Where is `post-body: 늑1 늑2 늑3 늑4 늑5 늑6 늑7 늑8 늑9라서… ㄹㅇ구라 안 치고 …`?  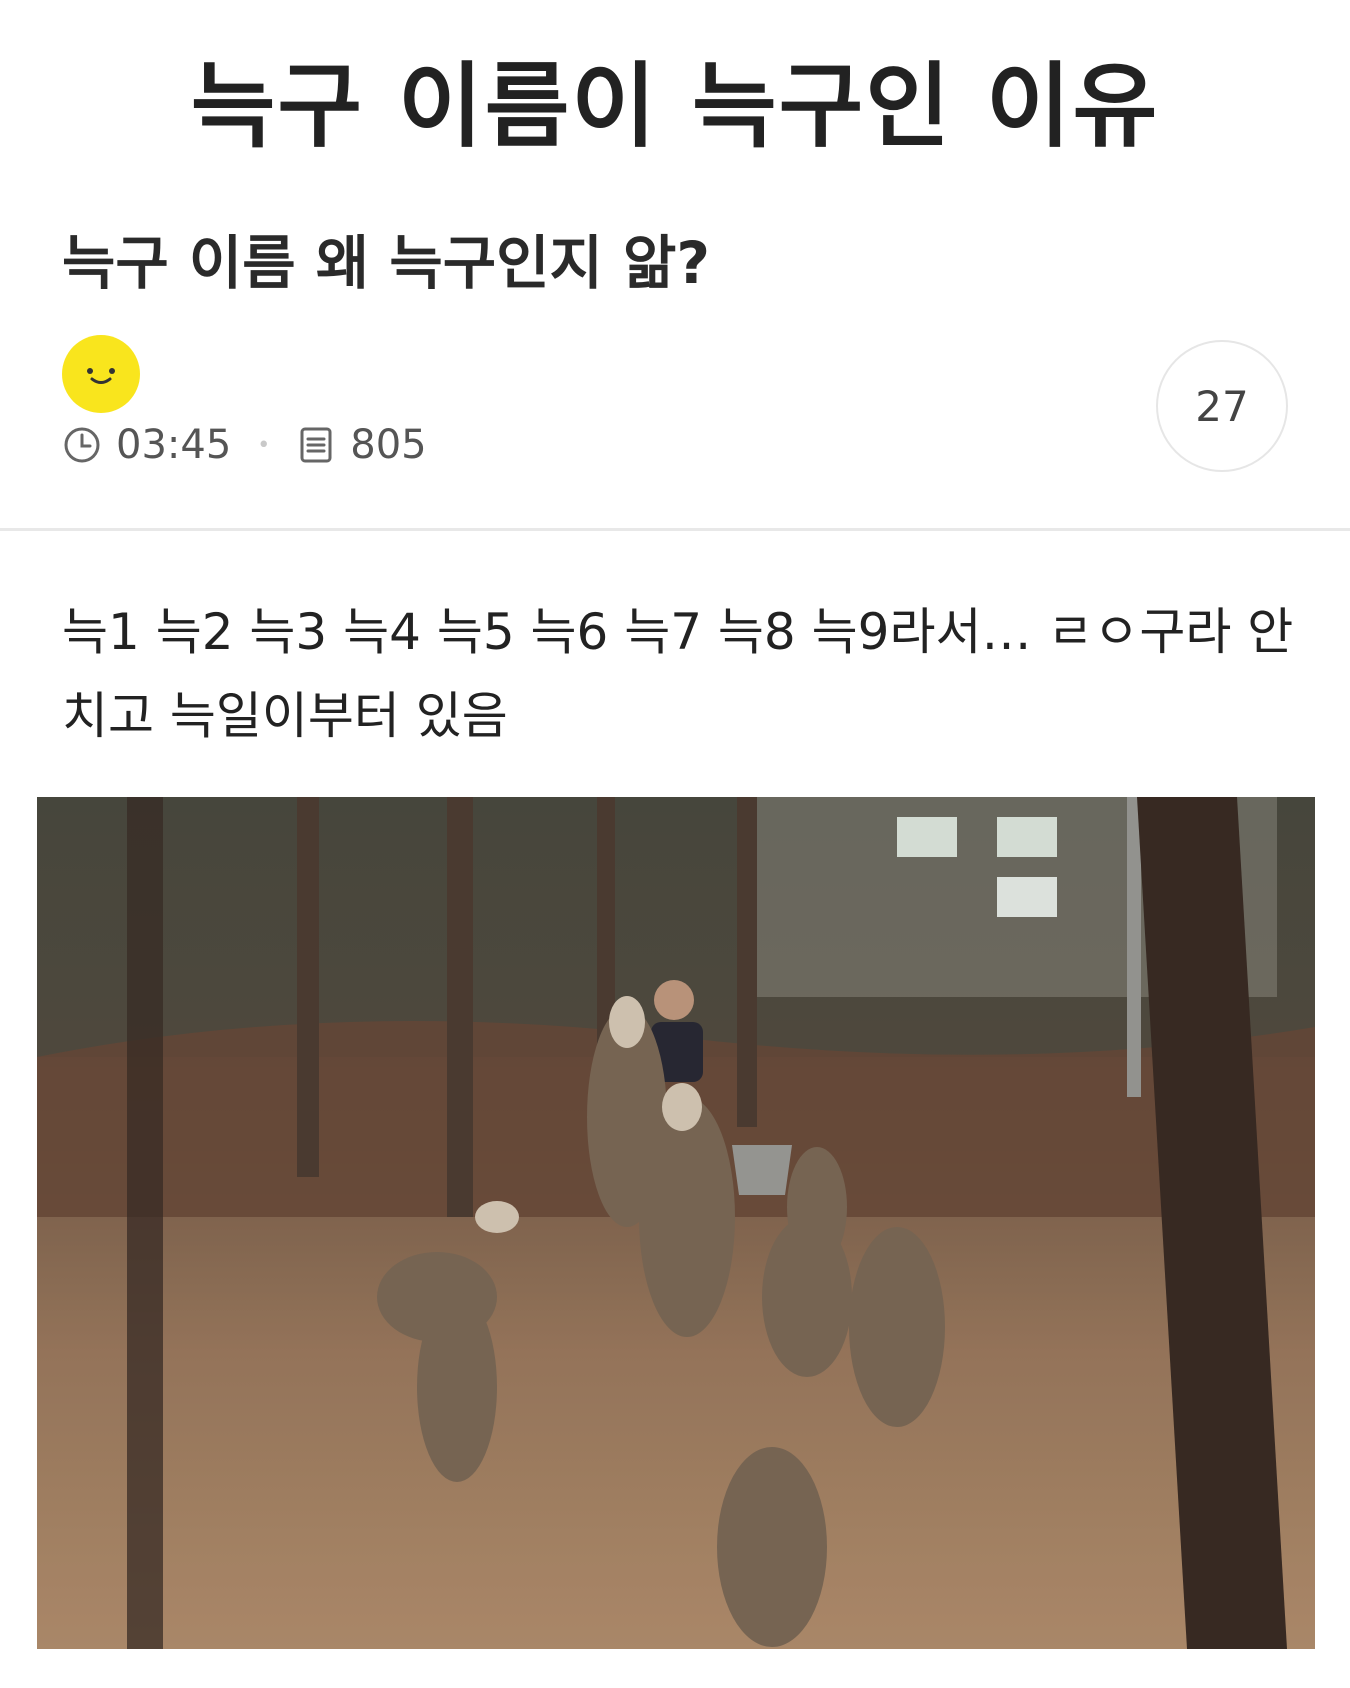
post-body: 늑1 늑2 늑3 늑4 늑5 늑6 늑7 늑8 늑9라서… ㄹㅇ구라 안 치고 … is located at coordinates (678, 674).